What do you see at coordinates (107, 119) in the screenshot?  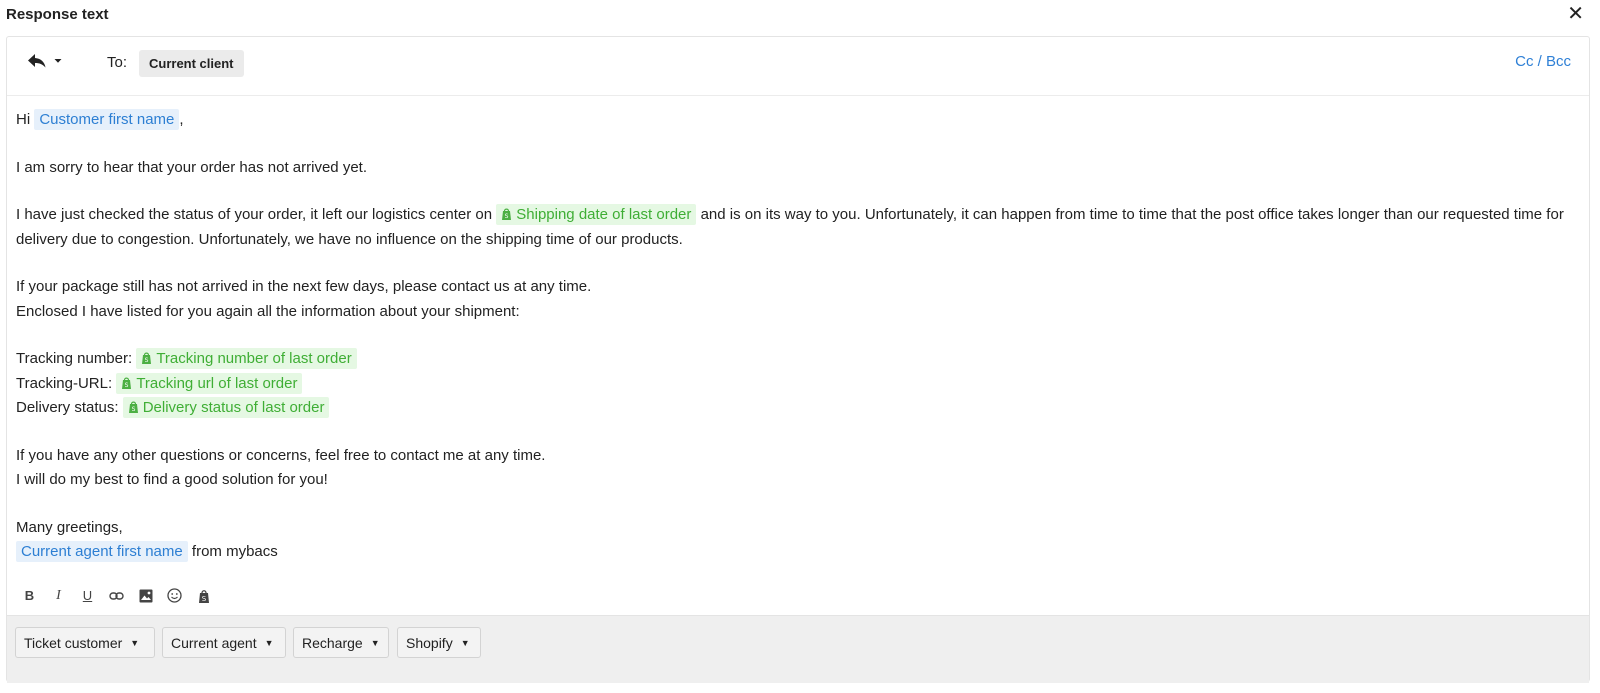 I see `variable-customer-first-name: Customer first name` at bounding box center [107, 119].